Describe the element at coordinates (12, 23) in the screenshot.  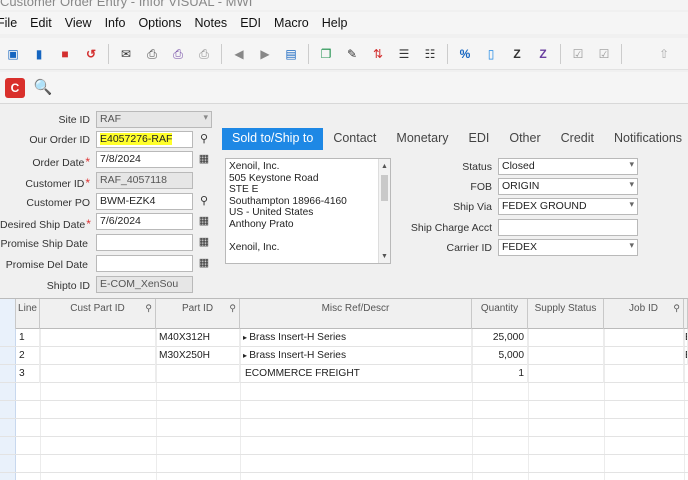
I see `menu-file: File` at that location.